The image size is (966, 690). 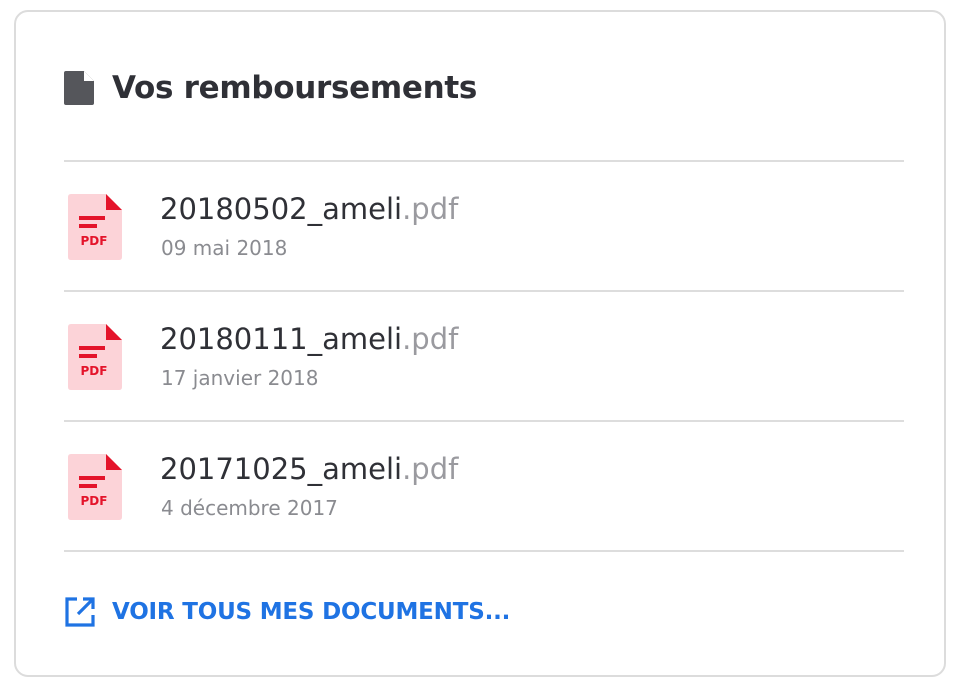 I want to click on file-date: 09 mai 2018, so click(x=224, y=248).